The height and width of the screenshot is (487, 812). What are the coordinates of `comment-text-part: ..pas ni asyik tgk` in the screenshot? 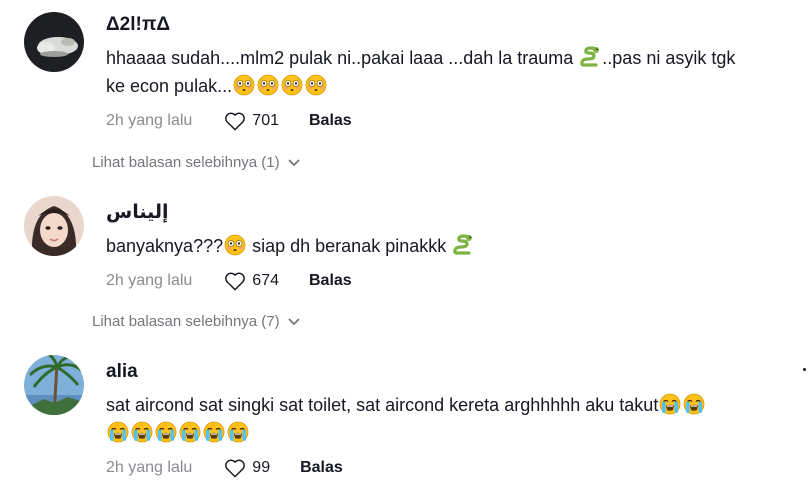 It's located at (669, 58).